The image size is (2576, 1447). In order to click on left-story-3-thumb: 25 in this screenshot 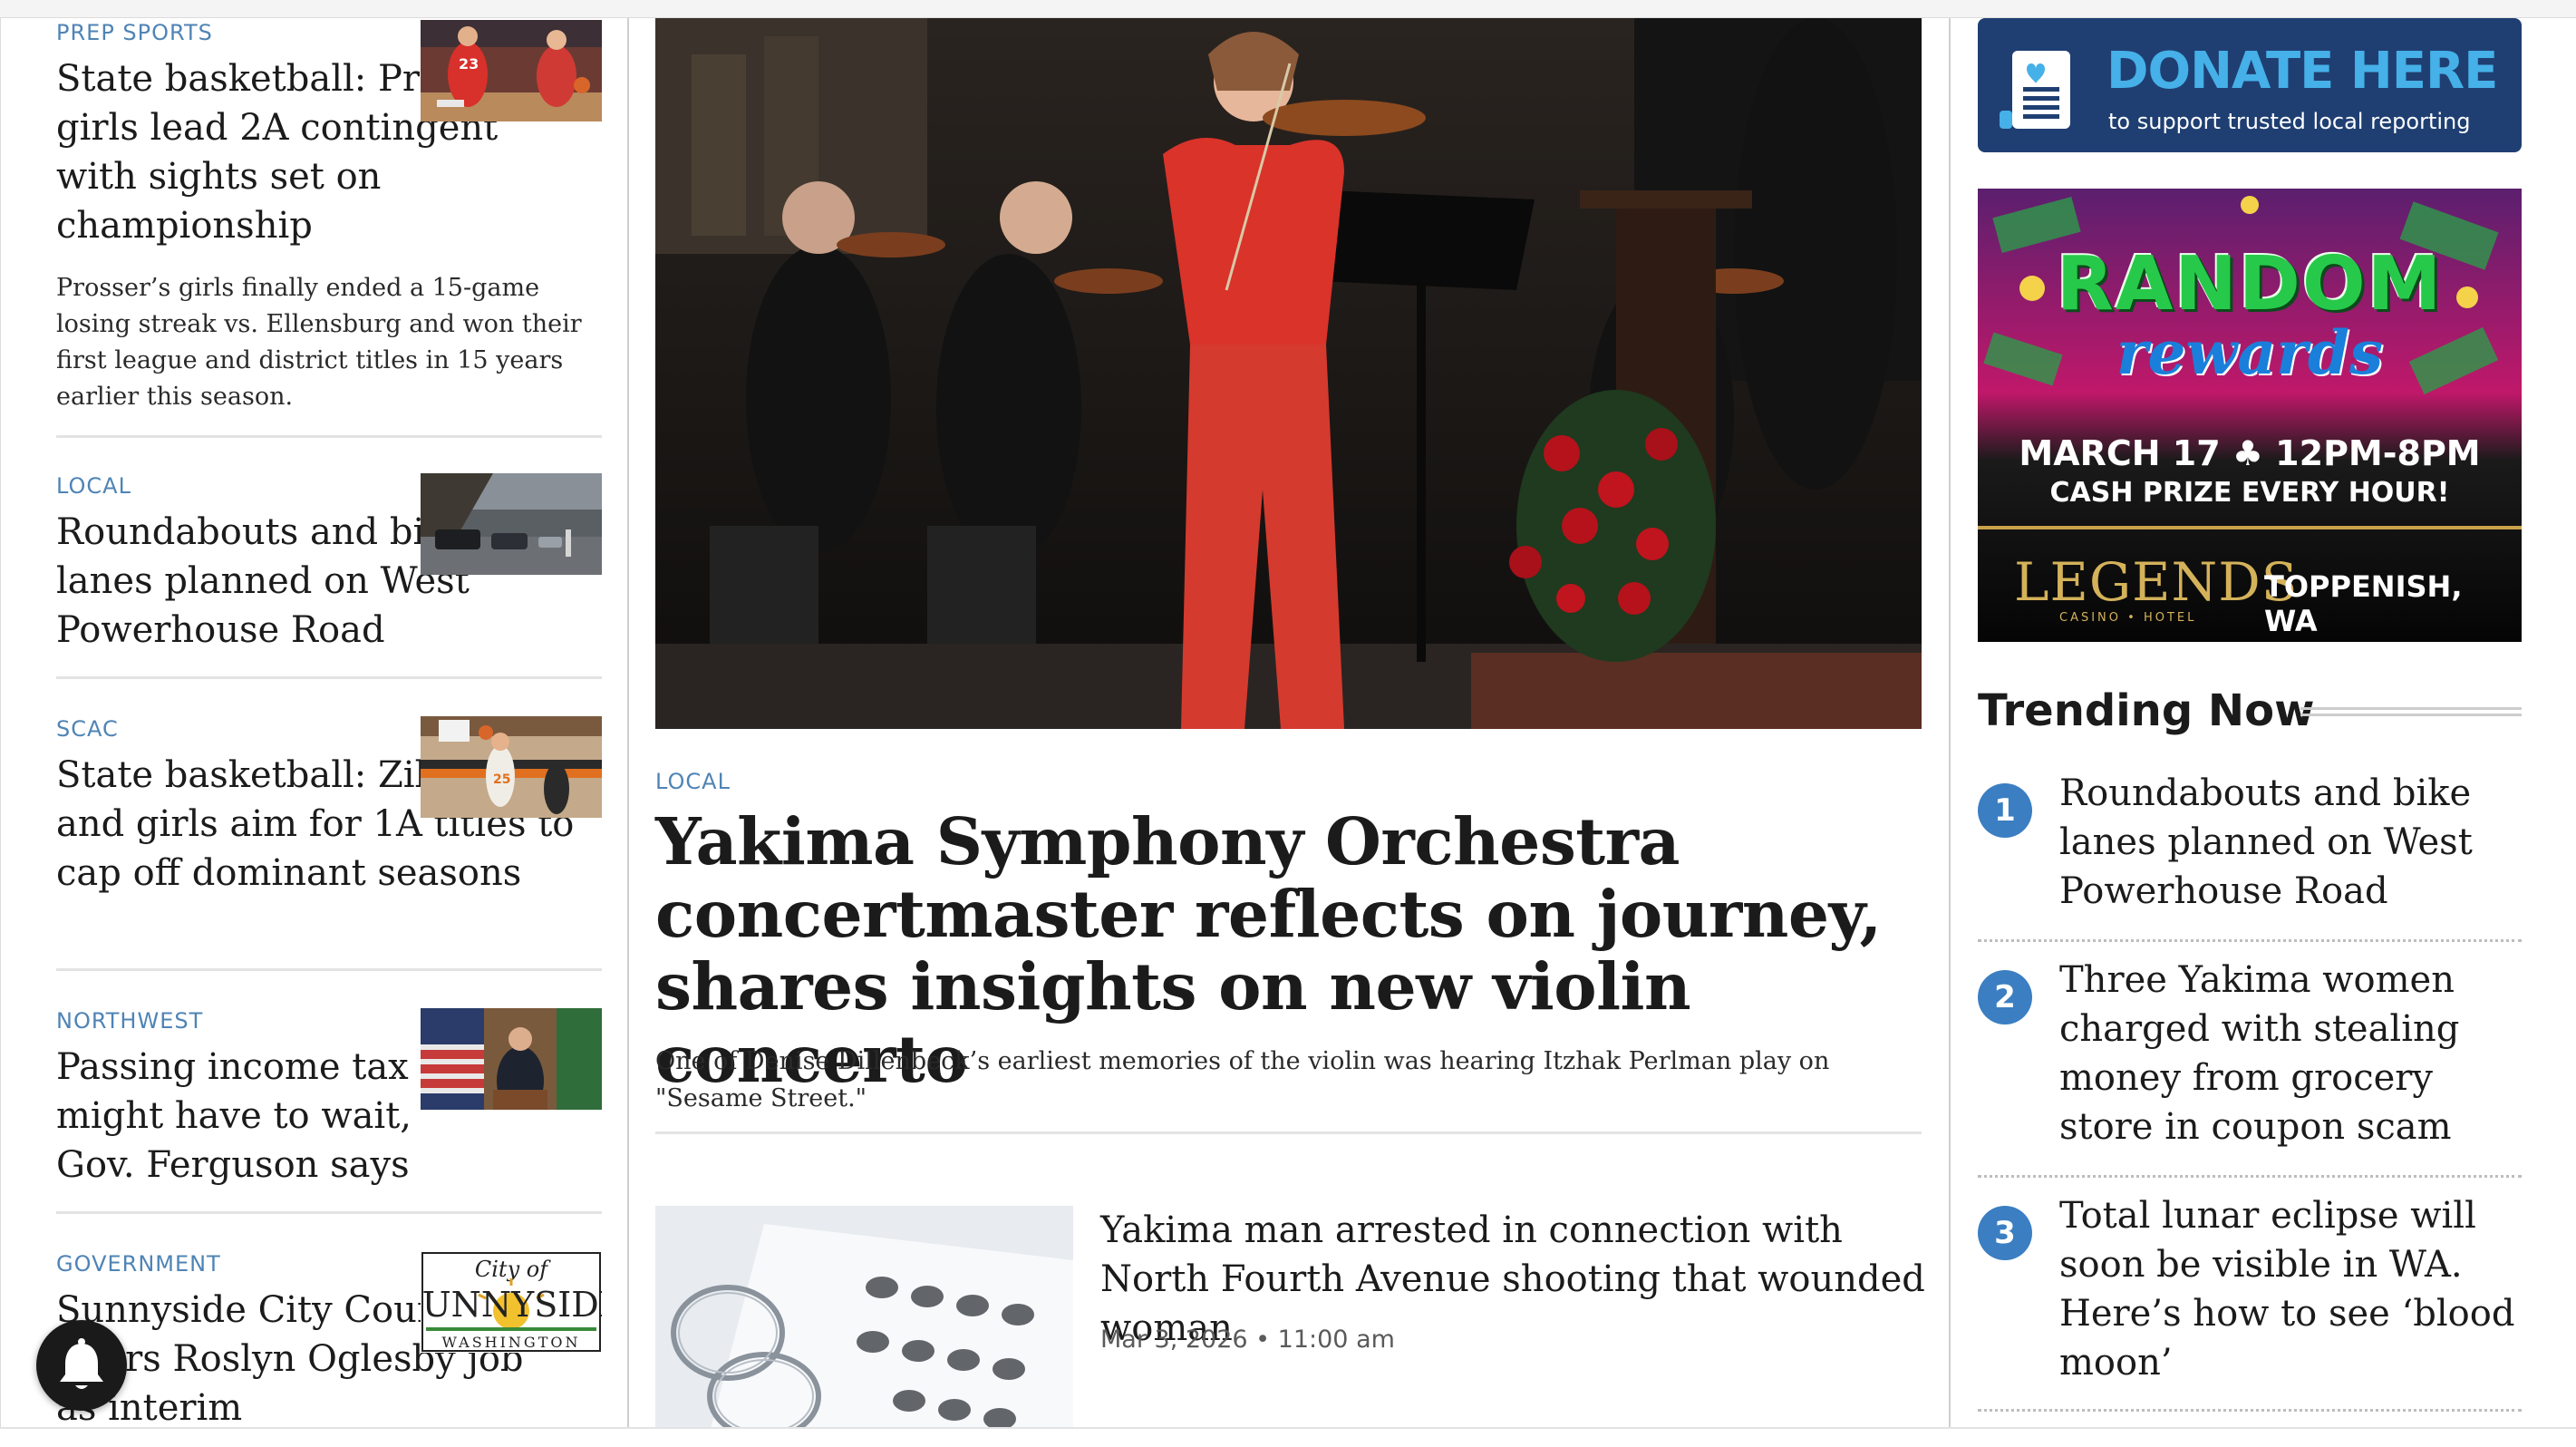, I will do `click(511, 767)`.